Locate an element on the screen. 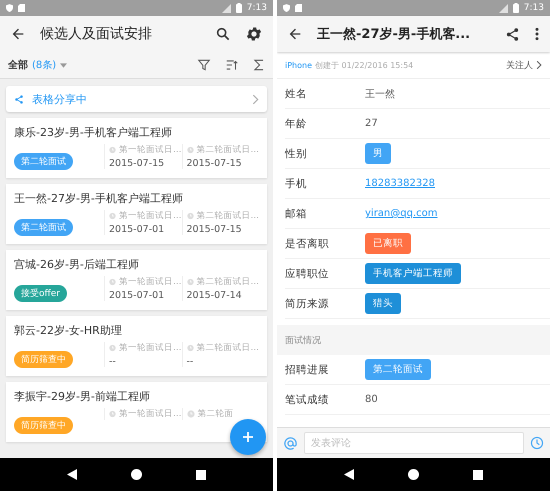 Image resolution: width=550 pixels, height=491 pixels. value-tag: 男 is located at coordinates (378, 153).